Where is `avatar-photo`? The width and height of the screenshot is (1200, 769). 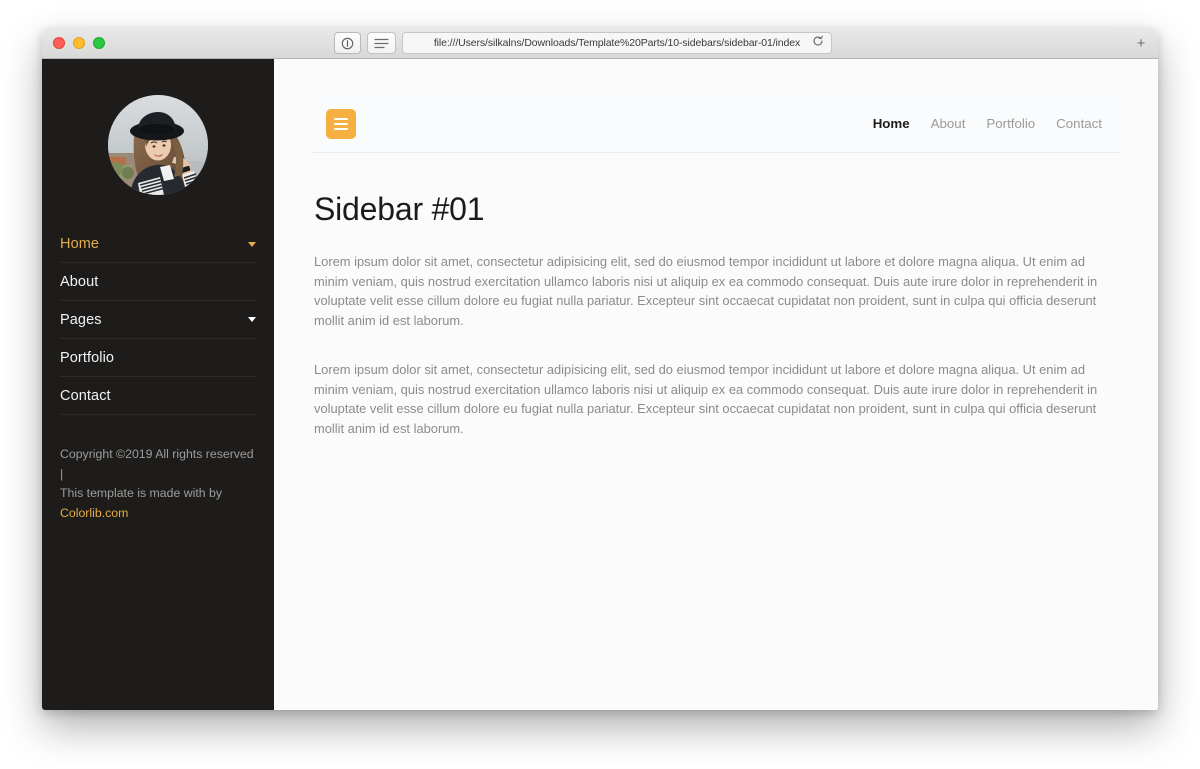 avatar-photo is located at coordinates (158, 145).